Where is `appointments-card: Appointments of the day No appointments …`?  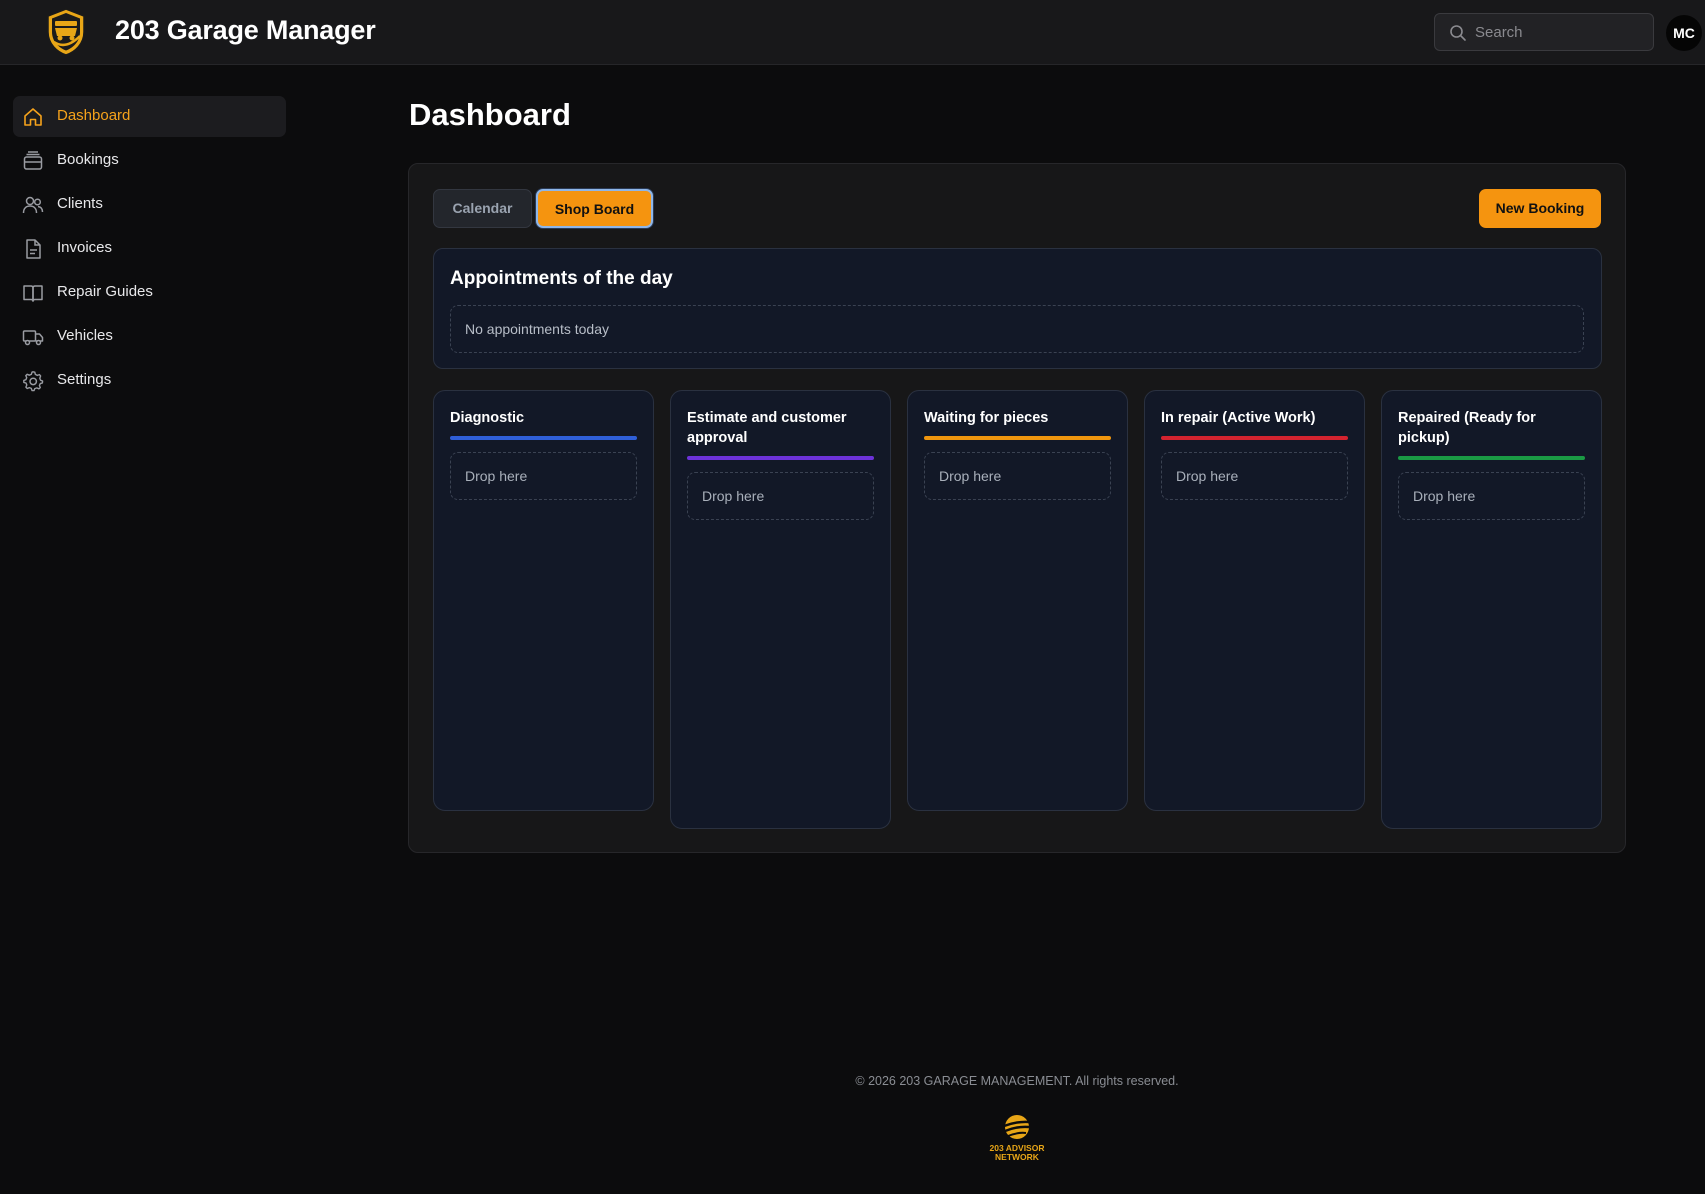
appointments-card: Appointments of the day No appointments … is located at coordinates (1017, 308).